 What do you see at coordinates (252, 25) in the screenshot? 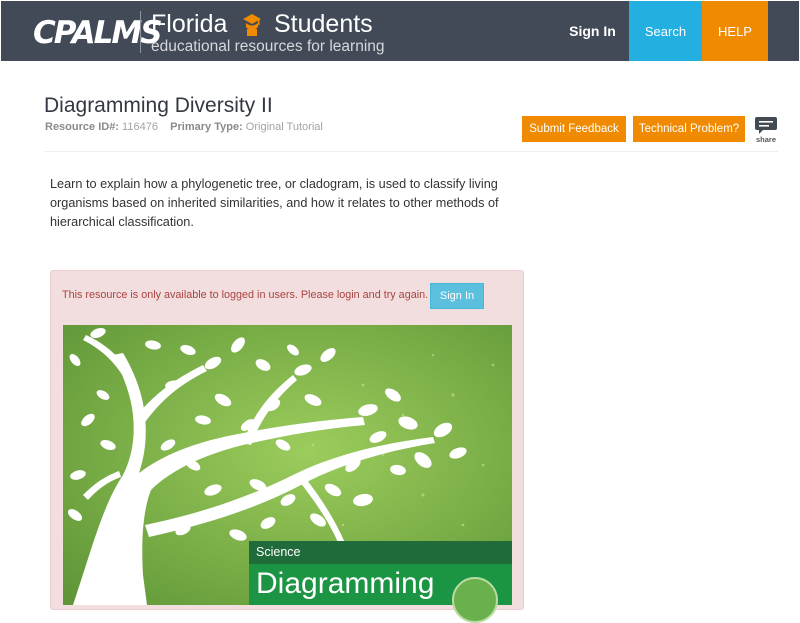
I see `student-icon` at bounding box center [252, 25].